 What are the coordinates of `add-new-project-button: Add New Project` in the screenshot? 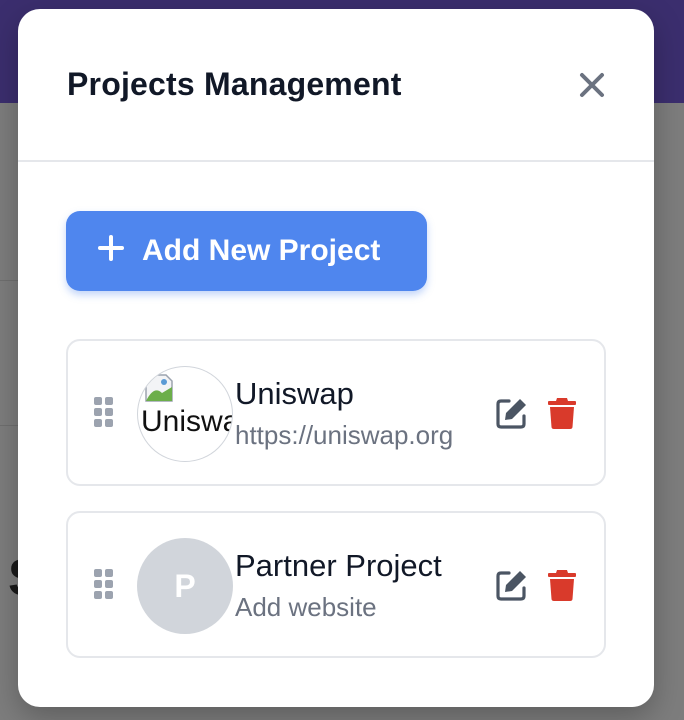 It's located at (246, 251).